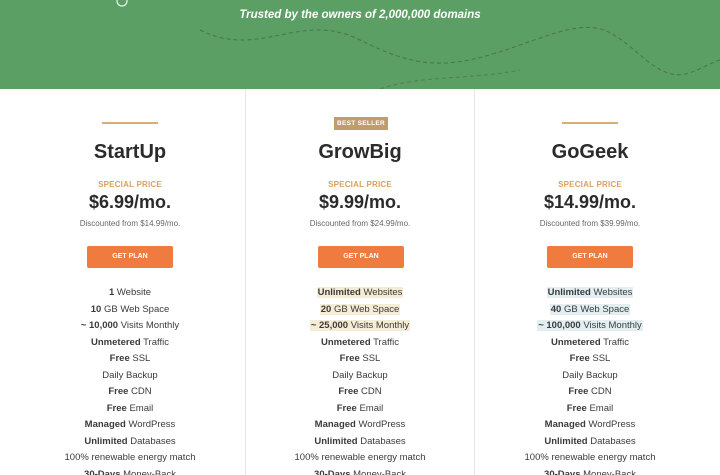  I want to click on plan-discount: Discounted from $14.99/mo., so click(130, 223).